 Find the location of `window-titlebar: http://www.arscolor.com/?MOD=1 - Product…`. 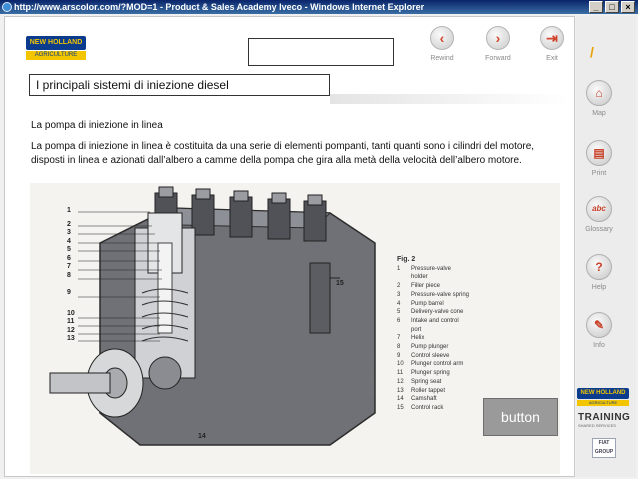

window-titlebar: http://www.arscolor.com/?MOD=1 - Product… is located at coordinates (319, 7).